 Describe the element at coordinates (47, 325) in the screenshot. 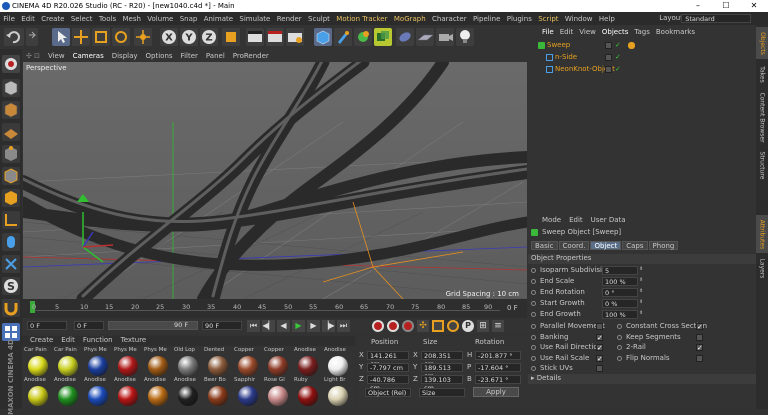

I see `start-frame-field: 0 F` at that location.